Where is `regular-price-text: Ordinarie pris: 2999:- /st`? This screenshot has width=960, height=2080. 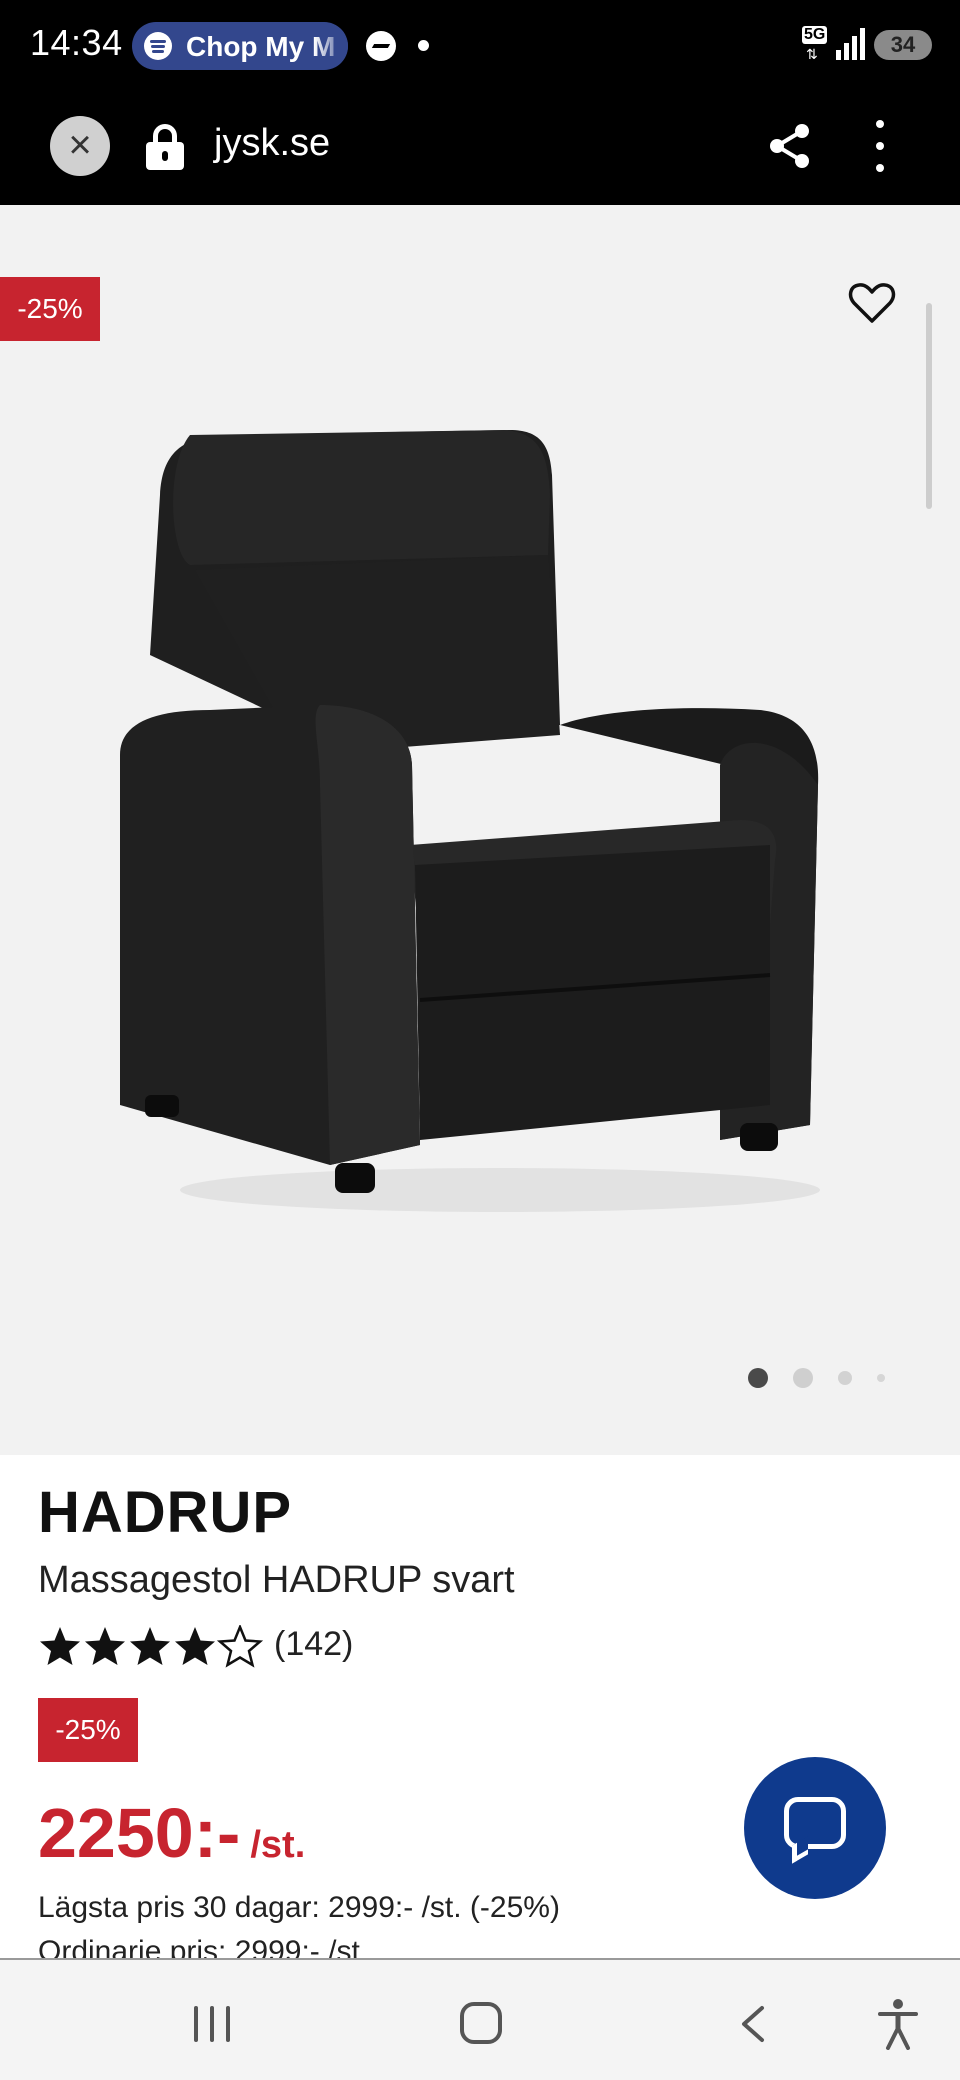 regular-price-text: Ordinarie pris: 2999:- /st is located at coordinates (199, 1946).